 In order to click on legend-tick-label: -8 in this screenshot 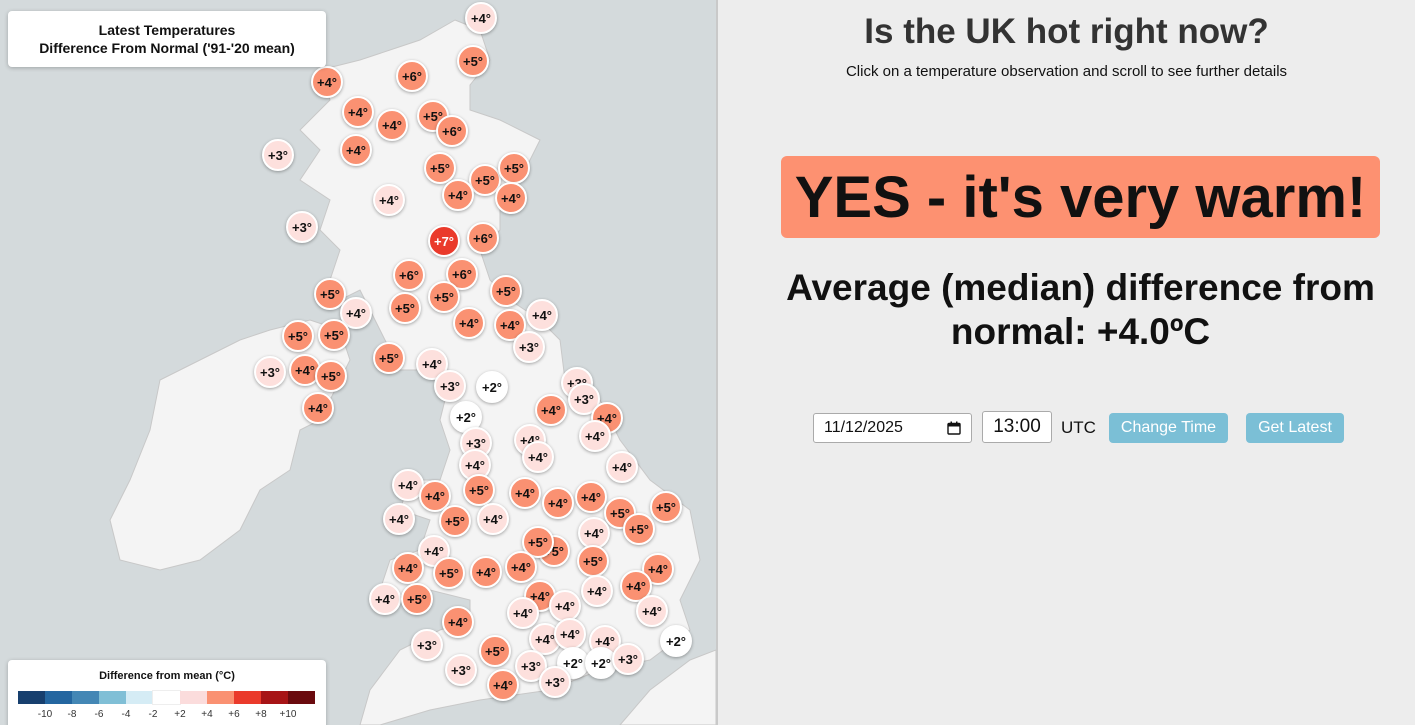, I will do `click(72, 714)`.